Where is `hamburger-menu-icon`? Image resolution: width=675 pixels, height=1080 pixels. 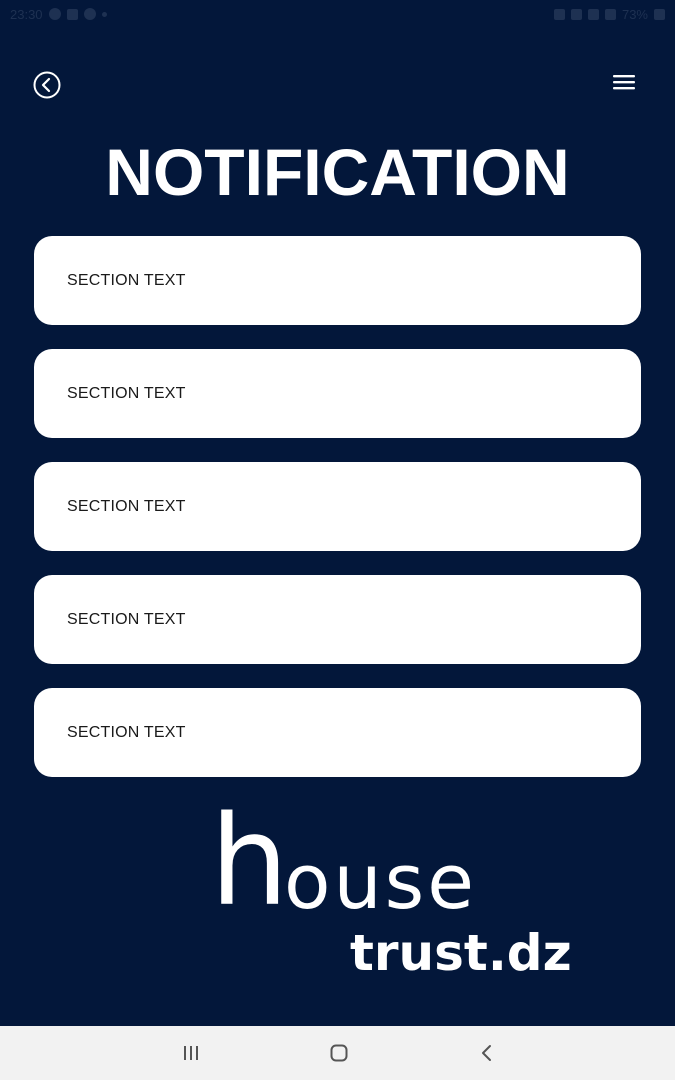 hamburger-menu-icon is located at coordinates (624, 82).